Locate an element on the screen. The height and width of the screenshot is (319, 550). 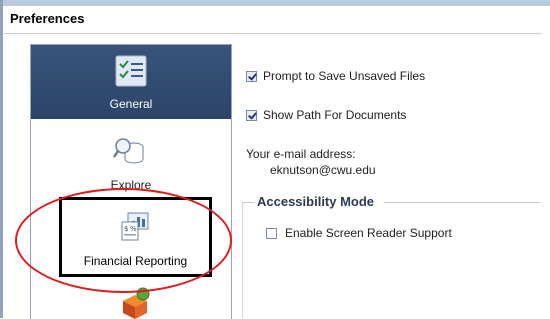
annotation-highlight-box: $ % Financial Reporting is located at coordinates (135, 237).